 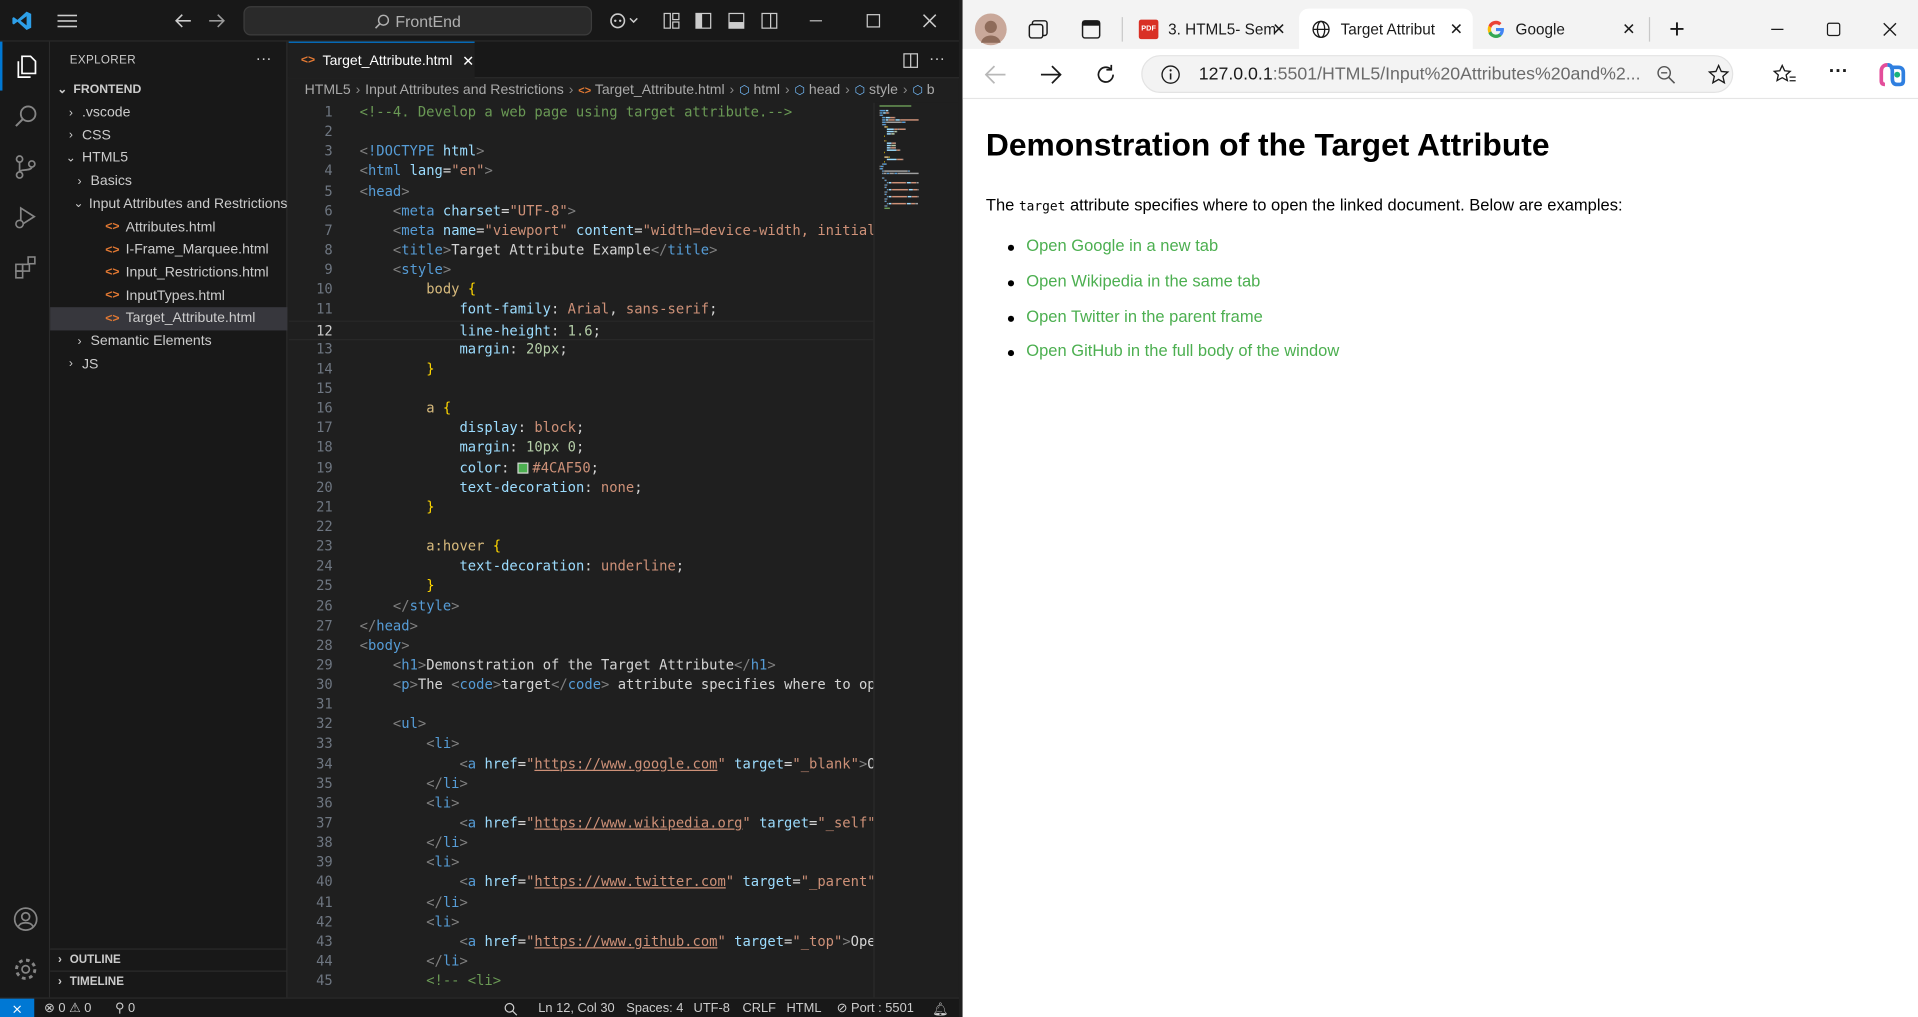 What do you see at coordinates (824, 90) in the screenshot?
I see `breadcrumb-item: head` at bounding box center [824, 90].